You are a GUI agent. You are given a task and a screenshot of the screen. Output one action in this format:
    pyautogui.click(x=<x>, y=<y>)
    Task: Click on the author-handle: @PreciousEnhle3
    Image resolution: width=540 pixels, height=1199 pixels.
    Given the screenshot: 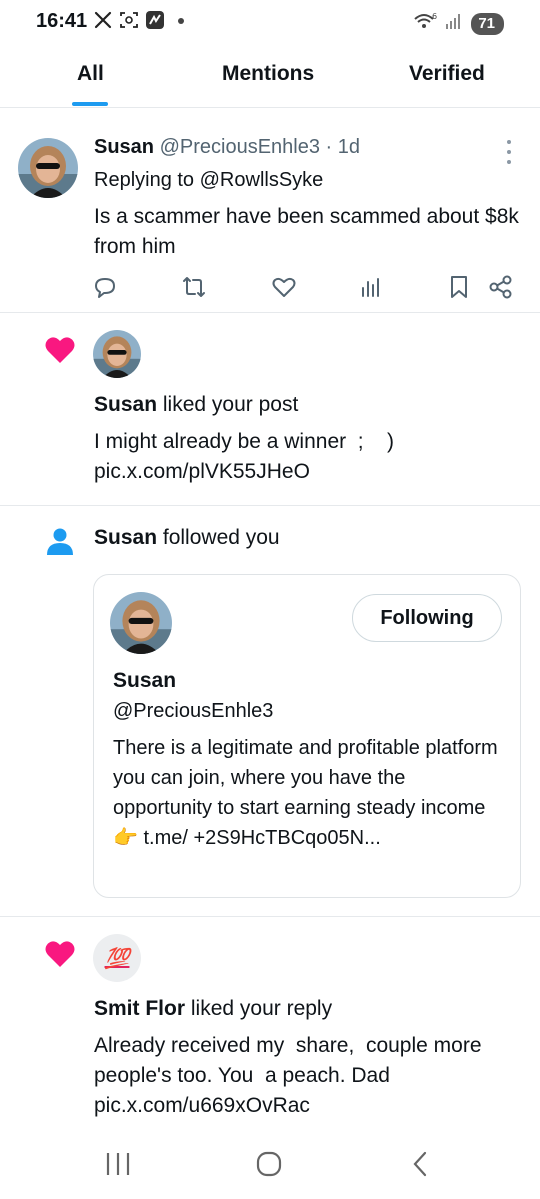 What is the action you would take?
    pyautogui.click(x=240, y=147)
    